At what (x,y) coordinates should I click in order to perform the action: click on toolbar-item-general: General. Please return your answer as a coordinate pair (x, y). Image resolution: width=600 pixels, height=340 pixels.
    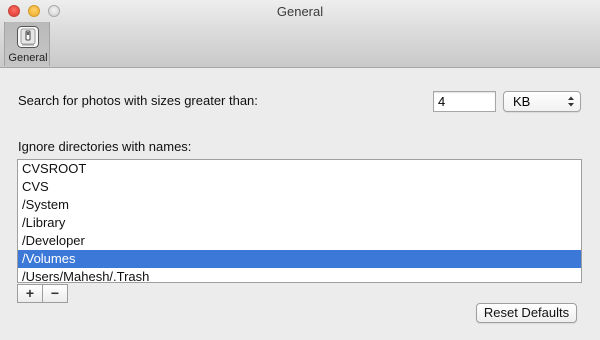
    Looking at the image, I should click on (27, 44).